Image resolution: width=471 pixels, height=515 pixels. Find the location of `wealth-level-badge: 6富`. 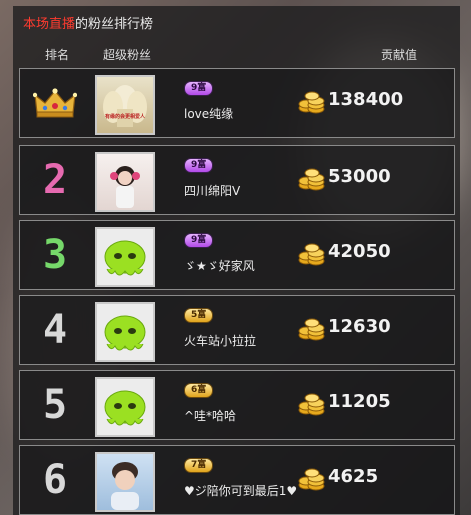

wealth-level-badge: 6富 is located at coordinates (199, 390).